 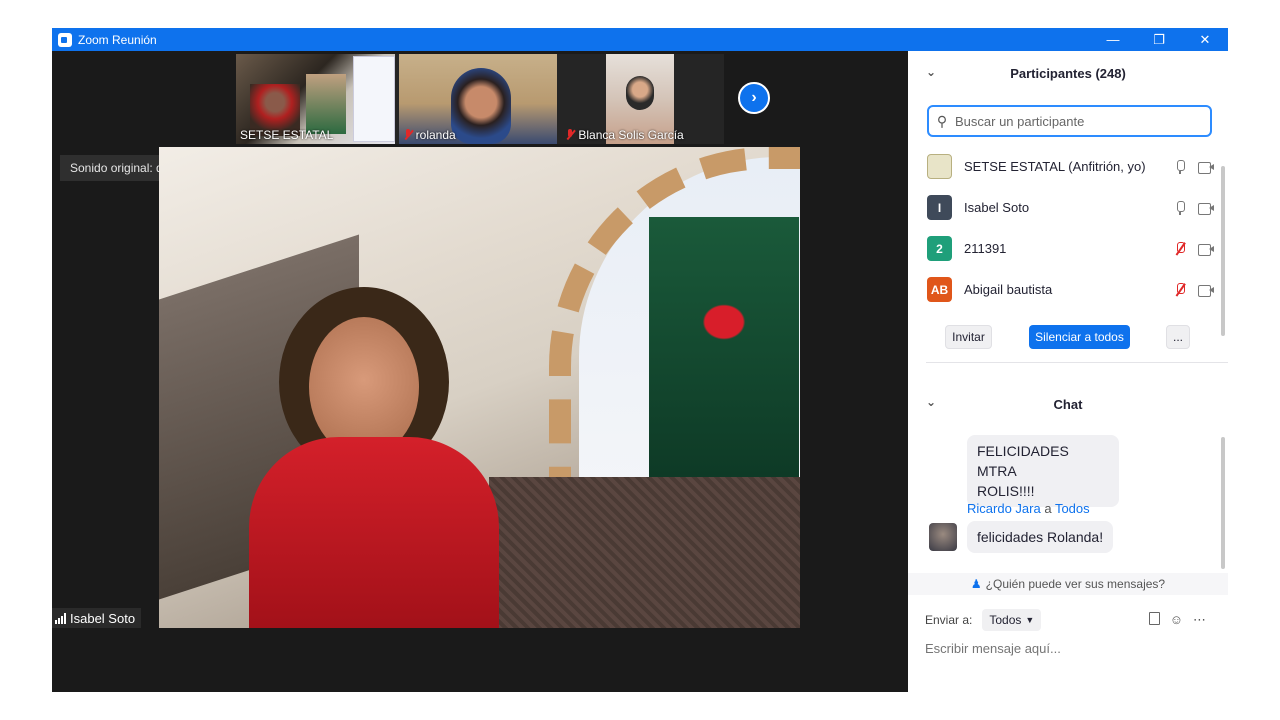 I want to click on video-floor, so click(x=644, y=552).